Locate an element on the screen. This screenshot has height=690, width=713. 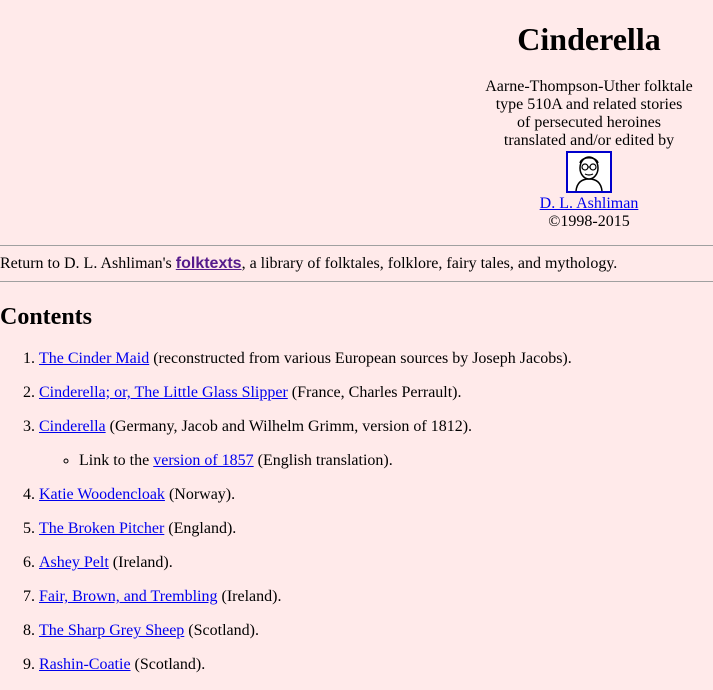
list-item: Ashey Pelt (Ireland). is located at coordinates (376, 563).